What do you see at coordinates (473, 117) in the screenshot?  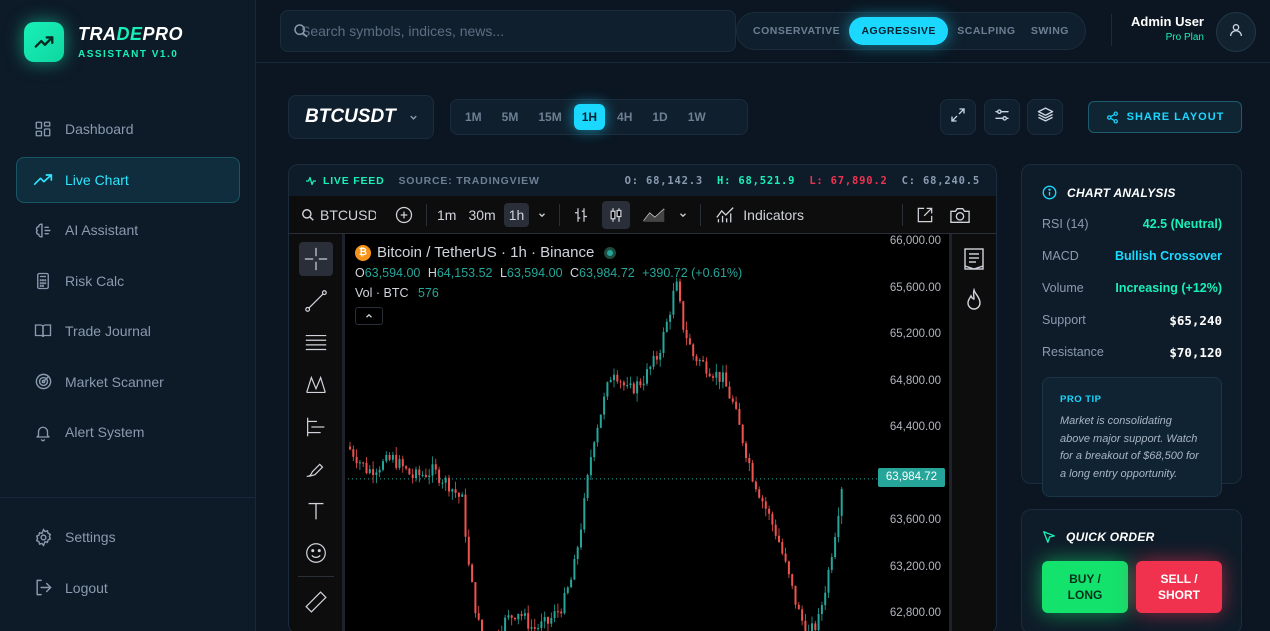 I see `tf-1m: 1M` at bounding box center [473, 117].